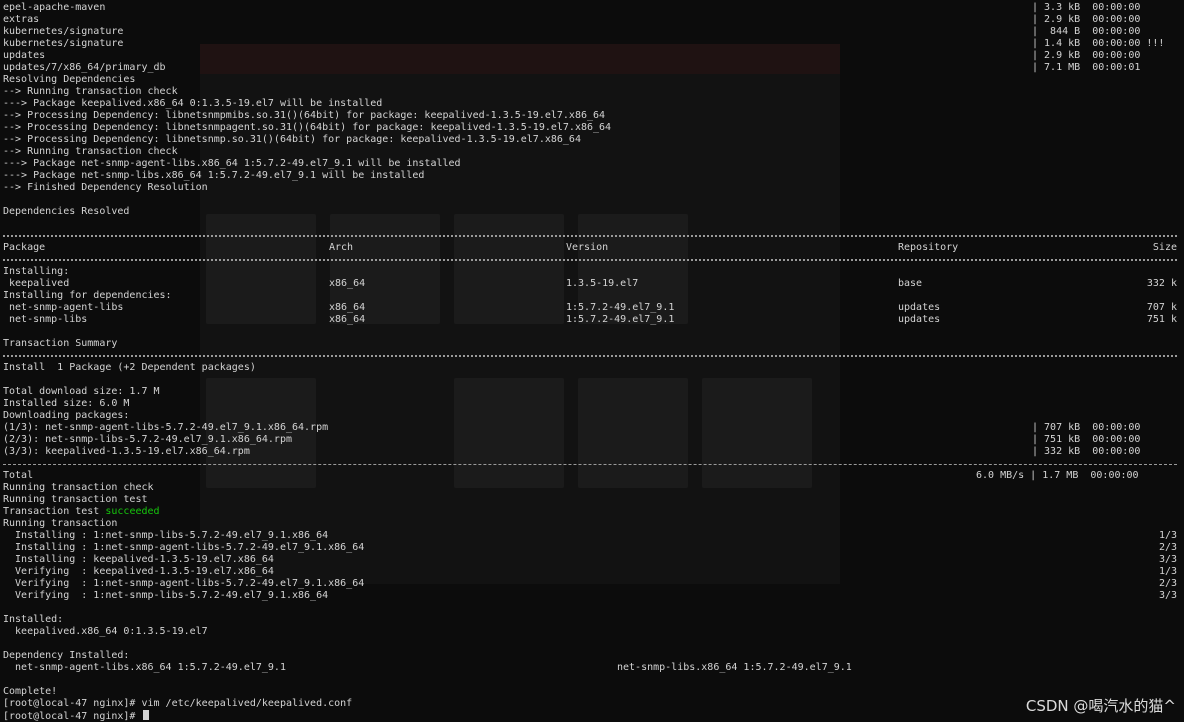 The height and width of the screenshot is (722, 1184). What do you see at coordinates (587, 247) in the screenshot?
I see `col-header-version: Version` at bounding box center [587, 247].